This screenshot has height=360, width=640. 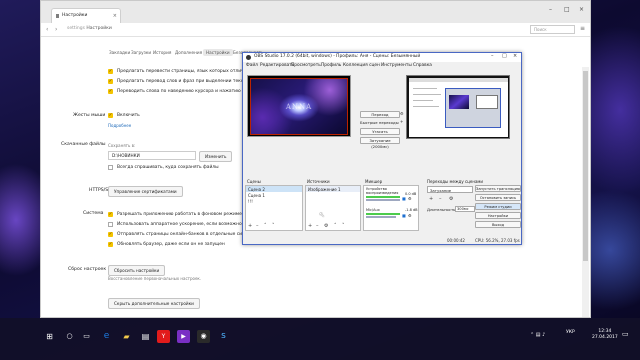 I want to click on add-transition-icon: +, so click(x=431, y=199).